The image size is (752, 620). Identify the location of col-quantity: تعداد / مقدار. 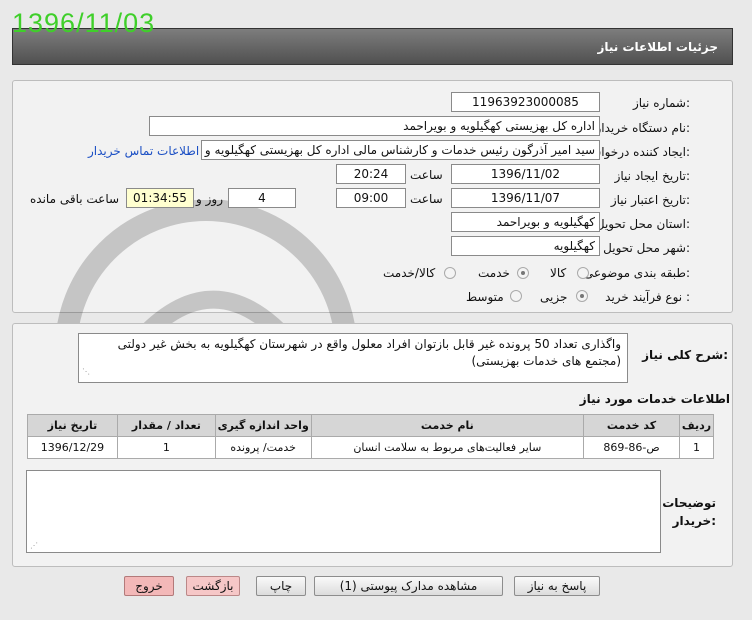
(166, 425).